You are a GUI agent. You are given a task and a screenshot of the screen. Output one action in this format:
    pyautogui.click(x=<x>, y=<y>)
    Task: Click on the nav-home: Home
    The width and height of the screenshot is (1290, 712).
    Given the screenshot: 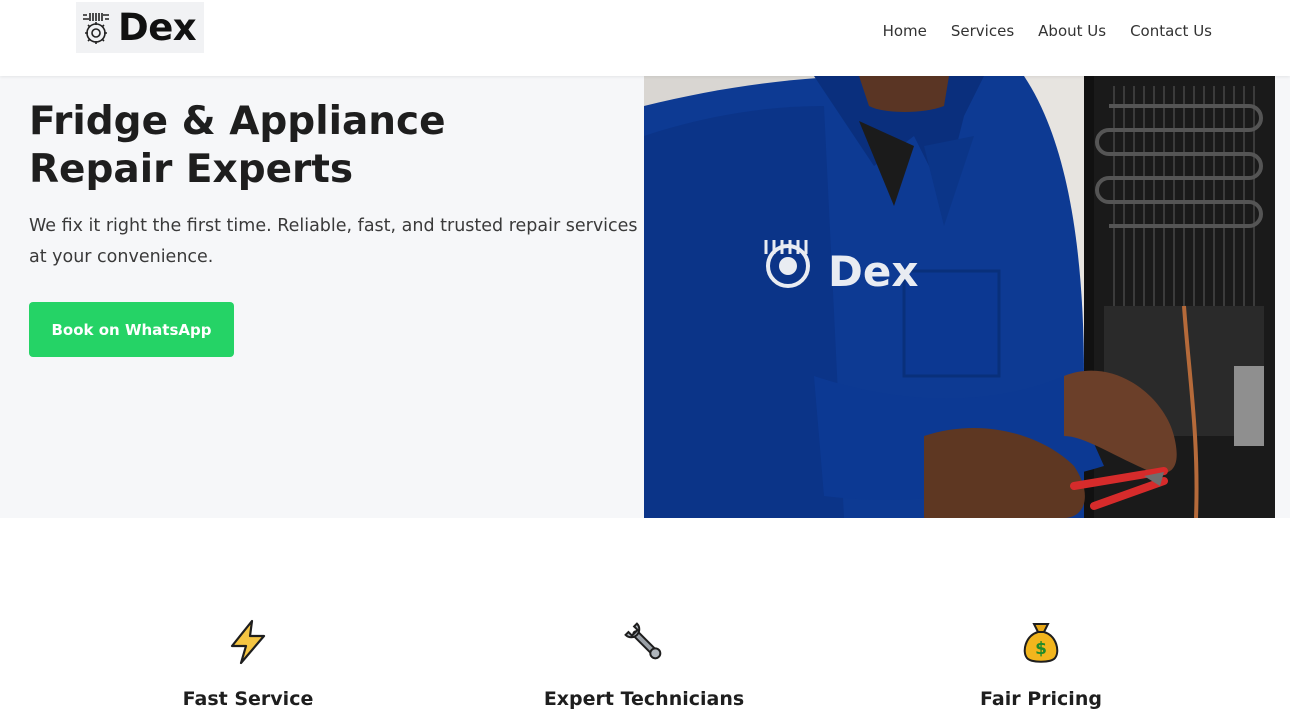 What is the action you would take?
    pyautogui.click(x=905, y=31)
    